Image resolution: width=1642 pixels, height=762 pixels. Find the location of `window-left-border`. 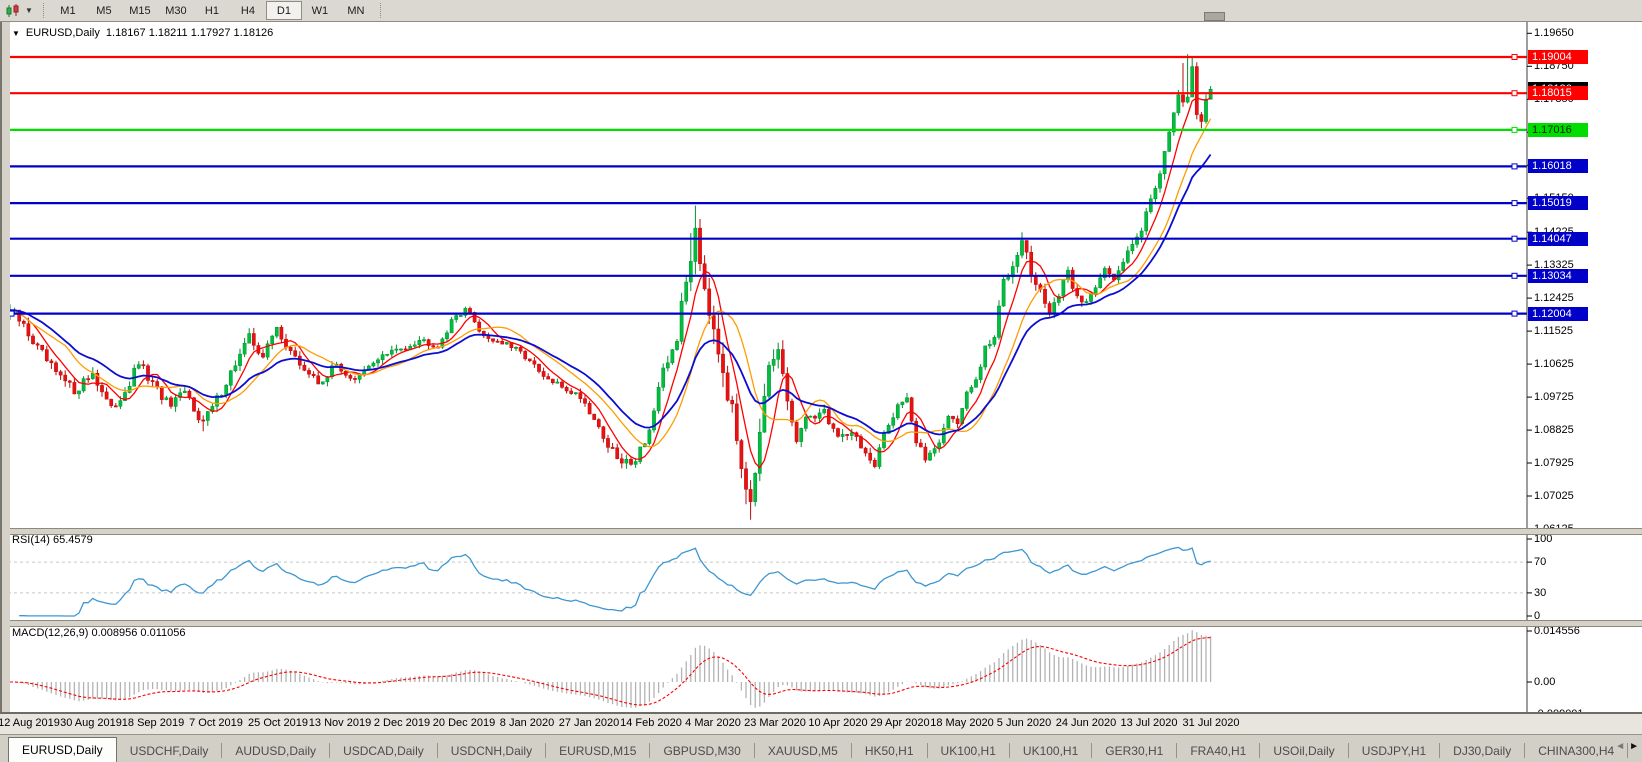

window-left-border is located at coordinates (5, 366).